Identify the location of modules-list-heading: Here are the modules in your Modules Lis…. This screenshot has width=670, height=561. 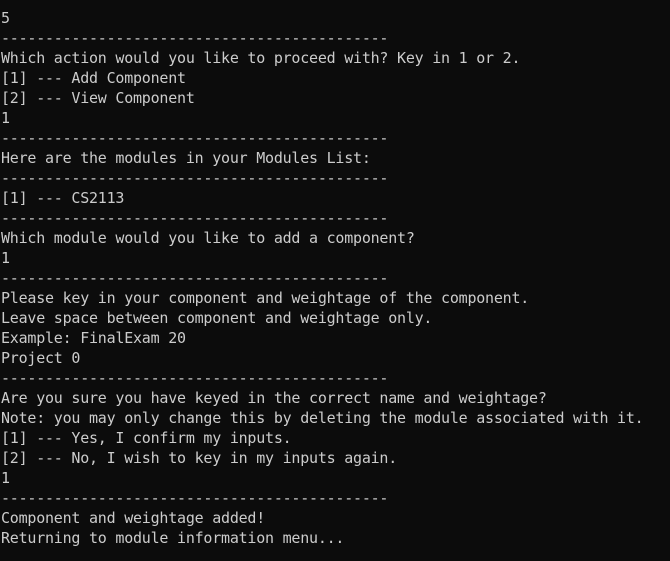
(186, 158).